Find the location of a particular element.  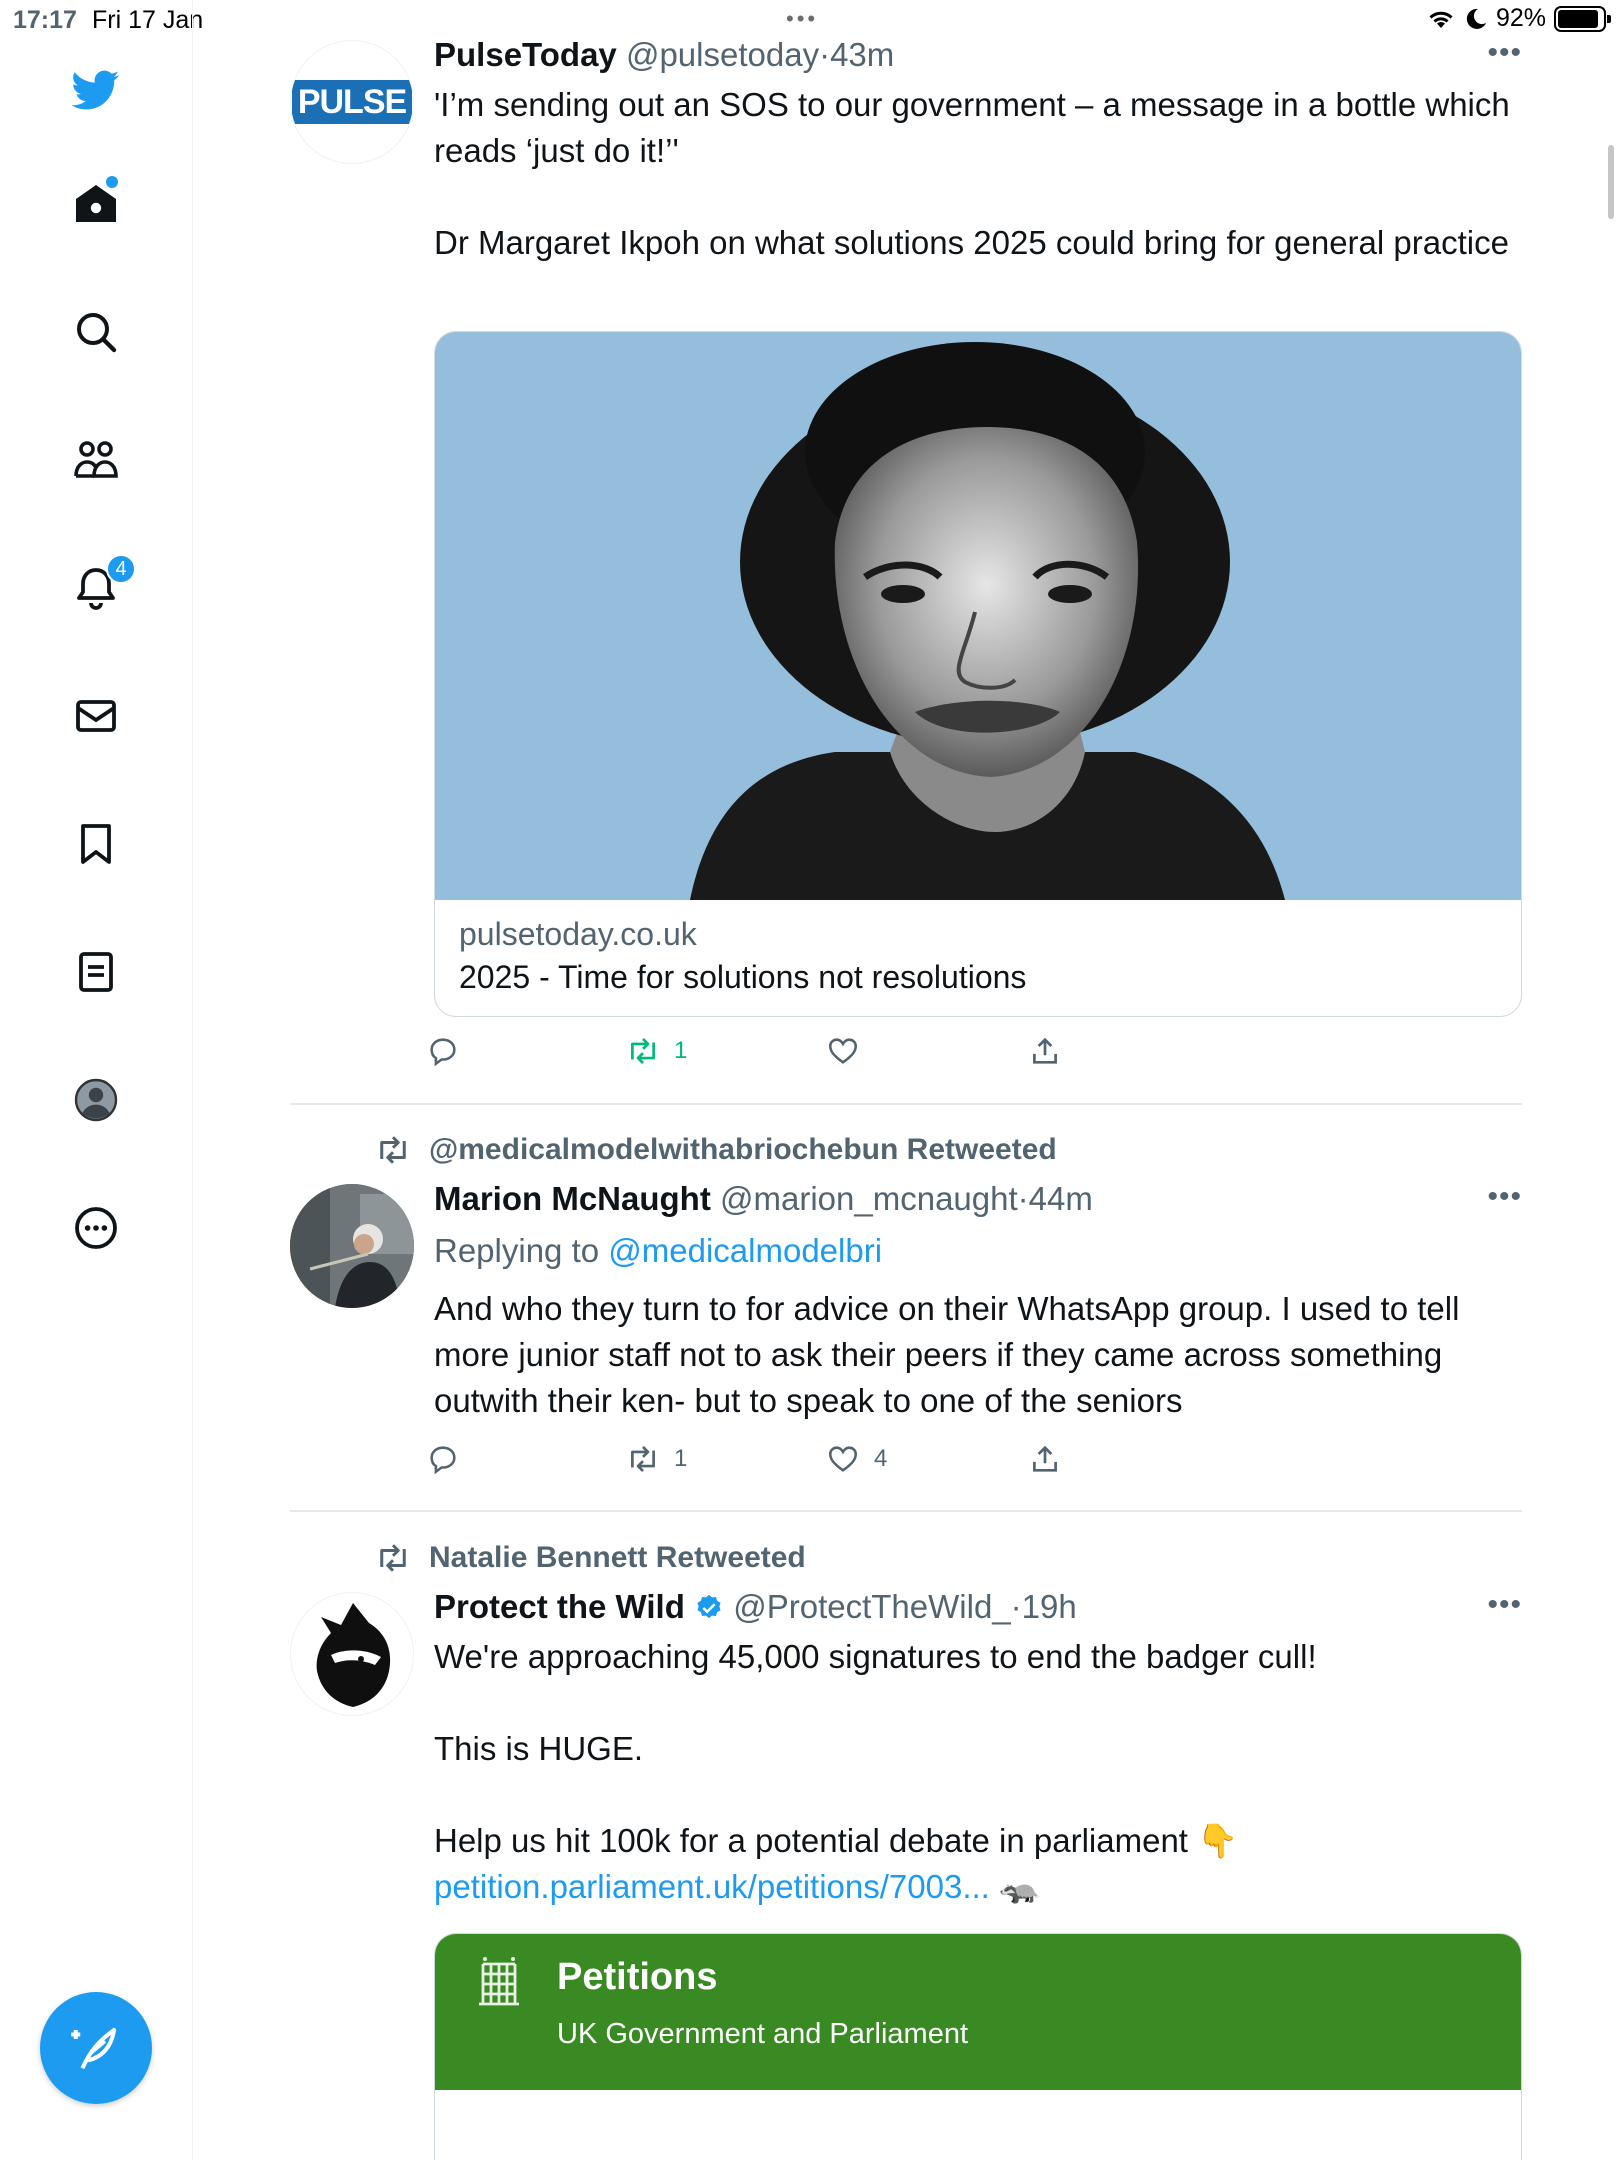

communities-icon is located at coordinates (96, 460).